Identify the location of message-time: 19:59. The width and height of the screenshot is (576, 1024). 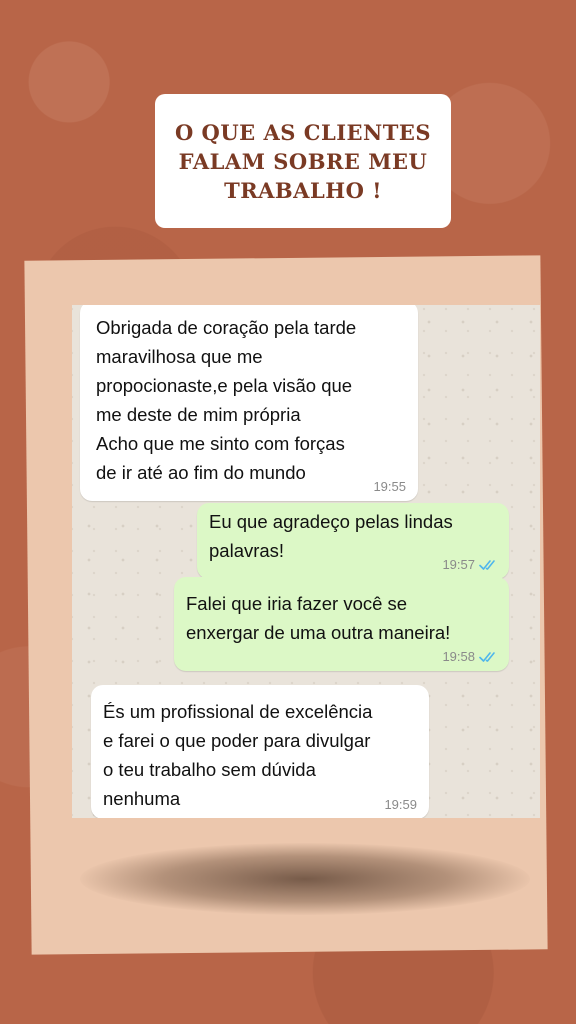
(400, 804).